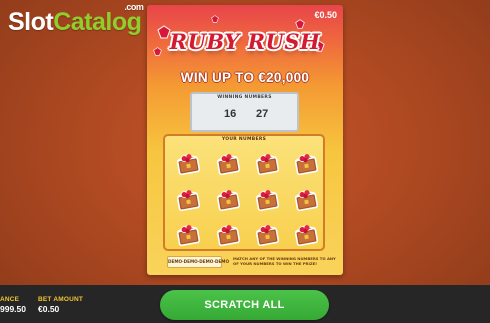 This screenshot has height=323, width=490. What do you see at coordinates (244, 112) in the screenshot?
I see `winning-numbers-panel: WINNING NUMBERS 16 27` at bounding box center [244, 112].